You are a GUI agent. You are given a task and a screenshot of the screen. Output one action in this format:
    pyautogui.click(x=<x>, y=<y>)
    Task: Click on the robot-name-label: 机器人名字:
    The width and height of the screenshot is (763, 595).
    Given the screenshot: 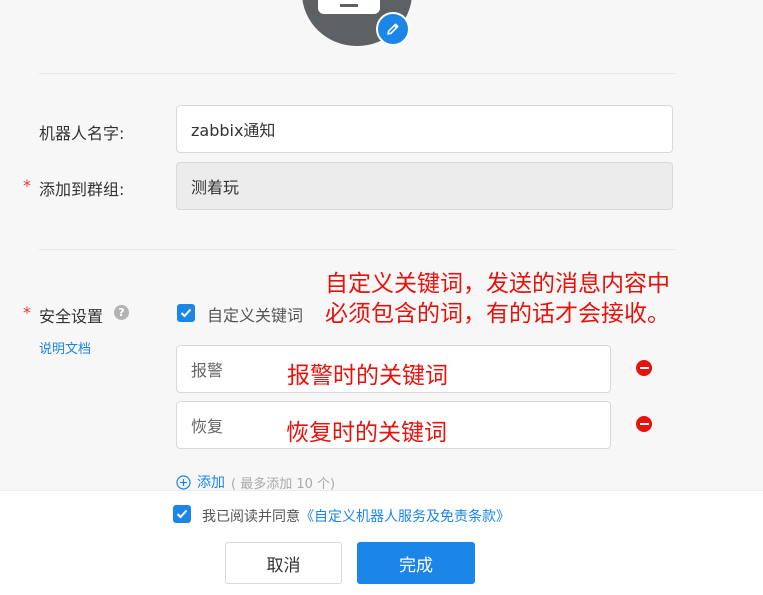 What is the action you would take?
    pyautogui.click(x=82, y=133)
    